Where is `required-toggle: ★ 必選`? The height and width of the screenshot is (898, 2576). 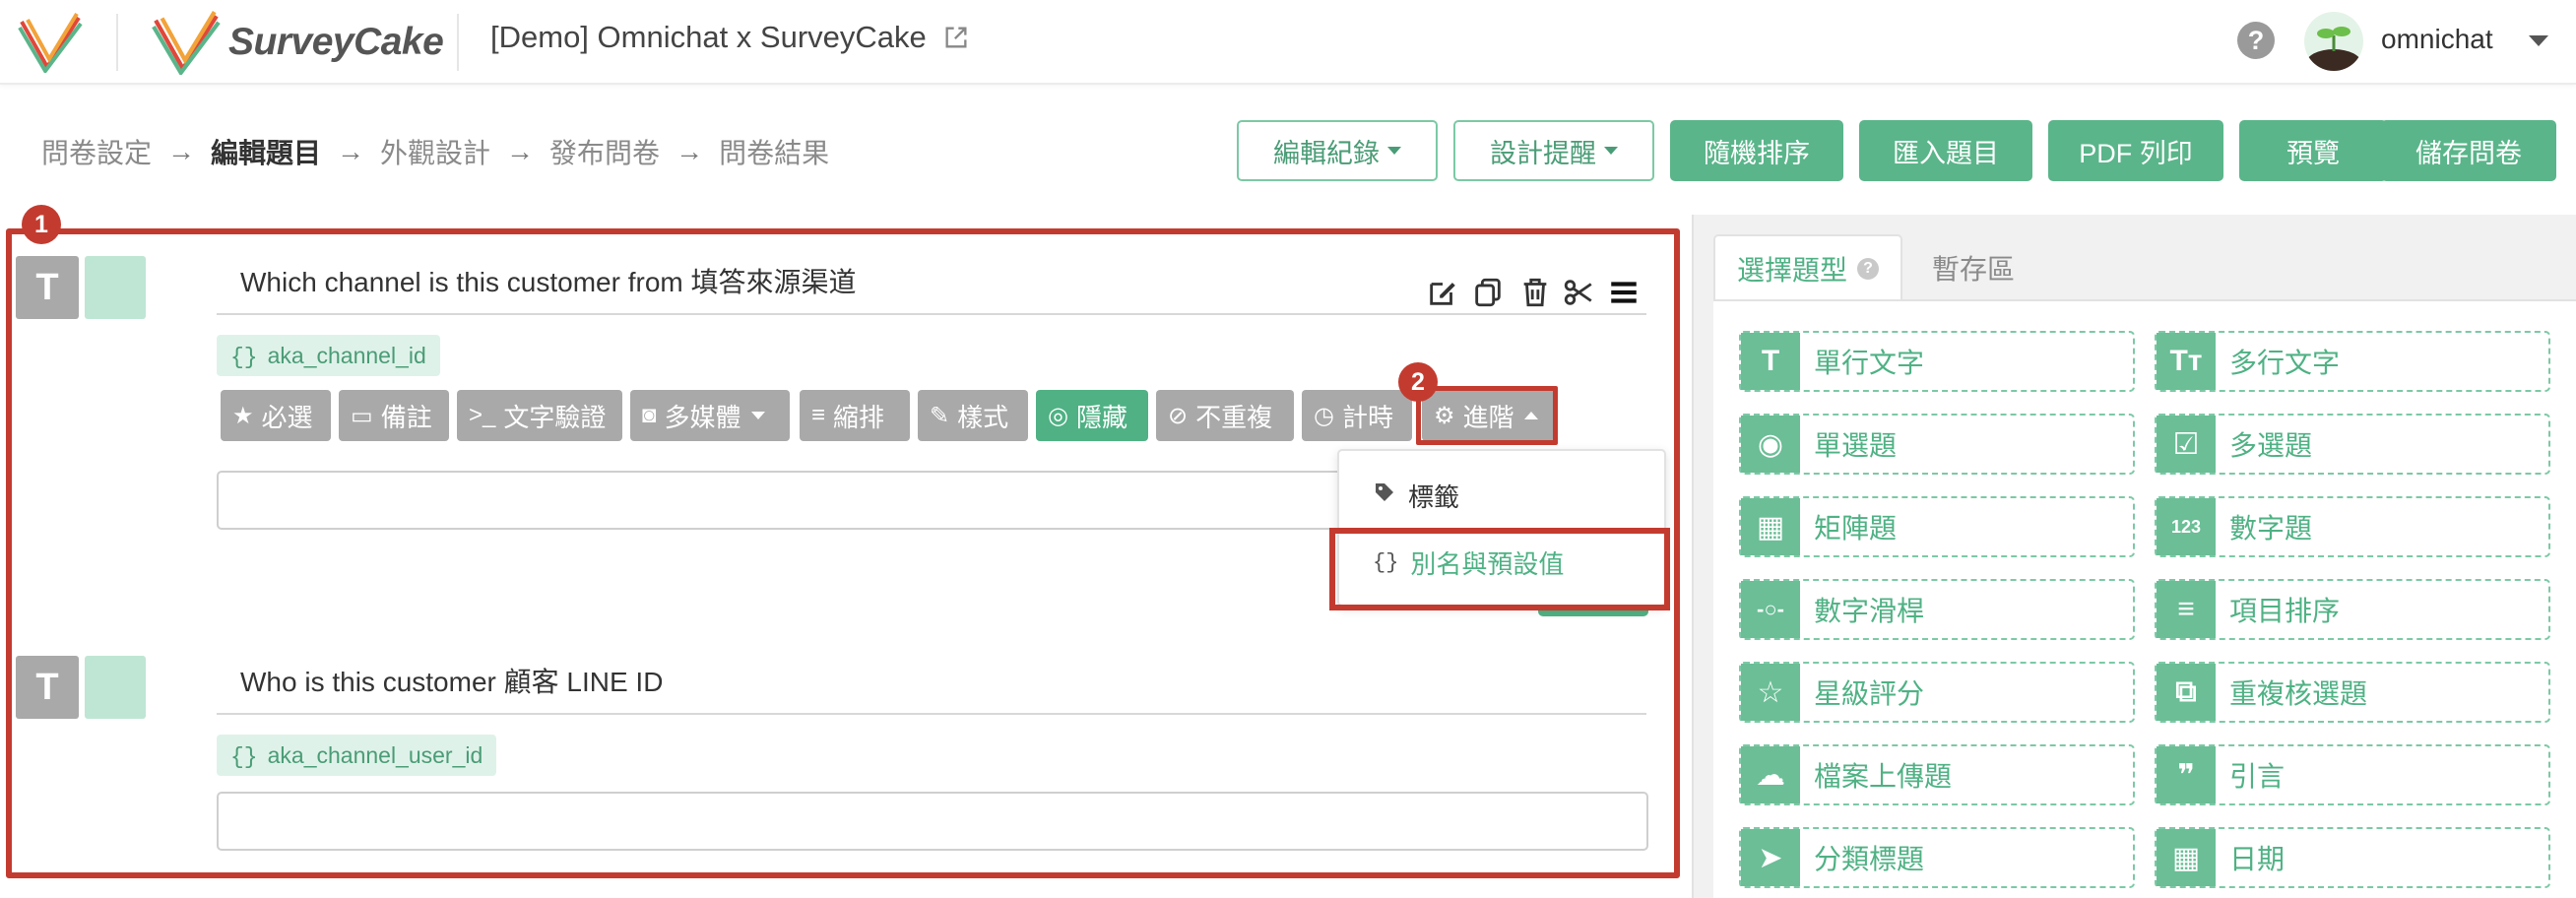 required-toggle: ★ 必選 is located at coordinates (276, 415).